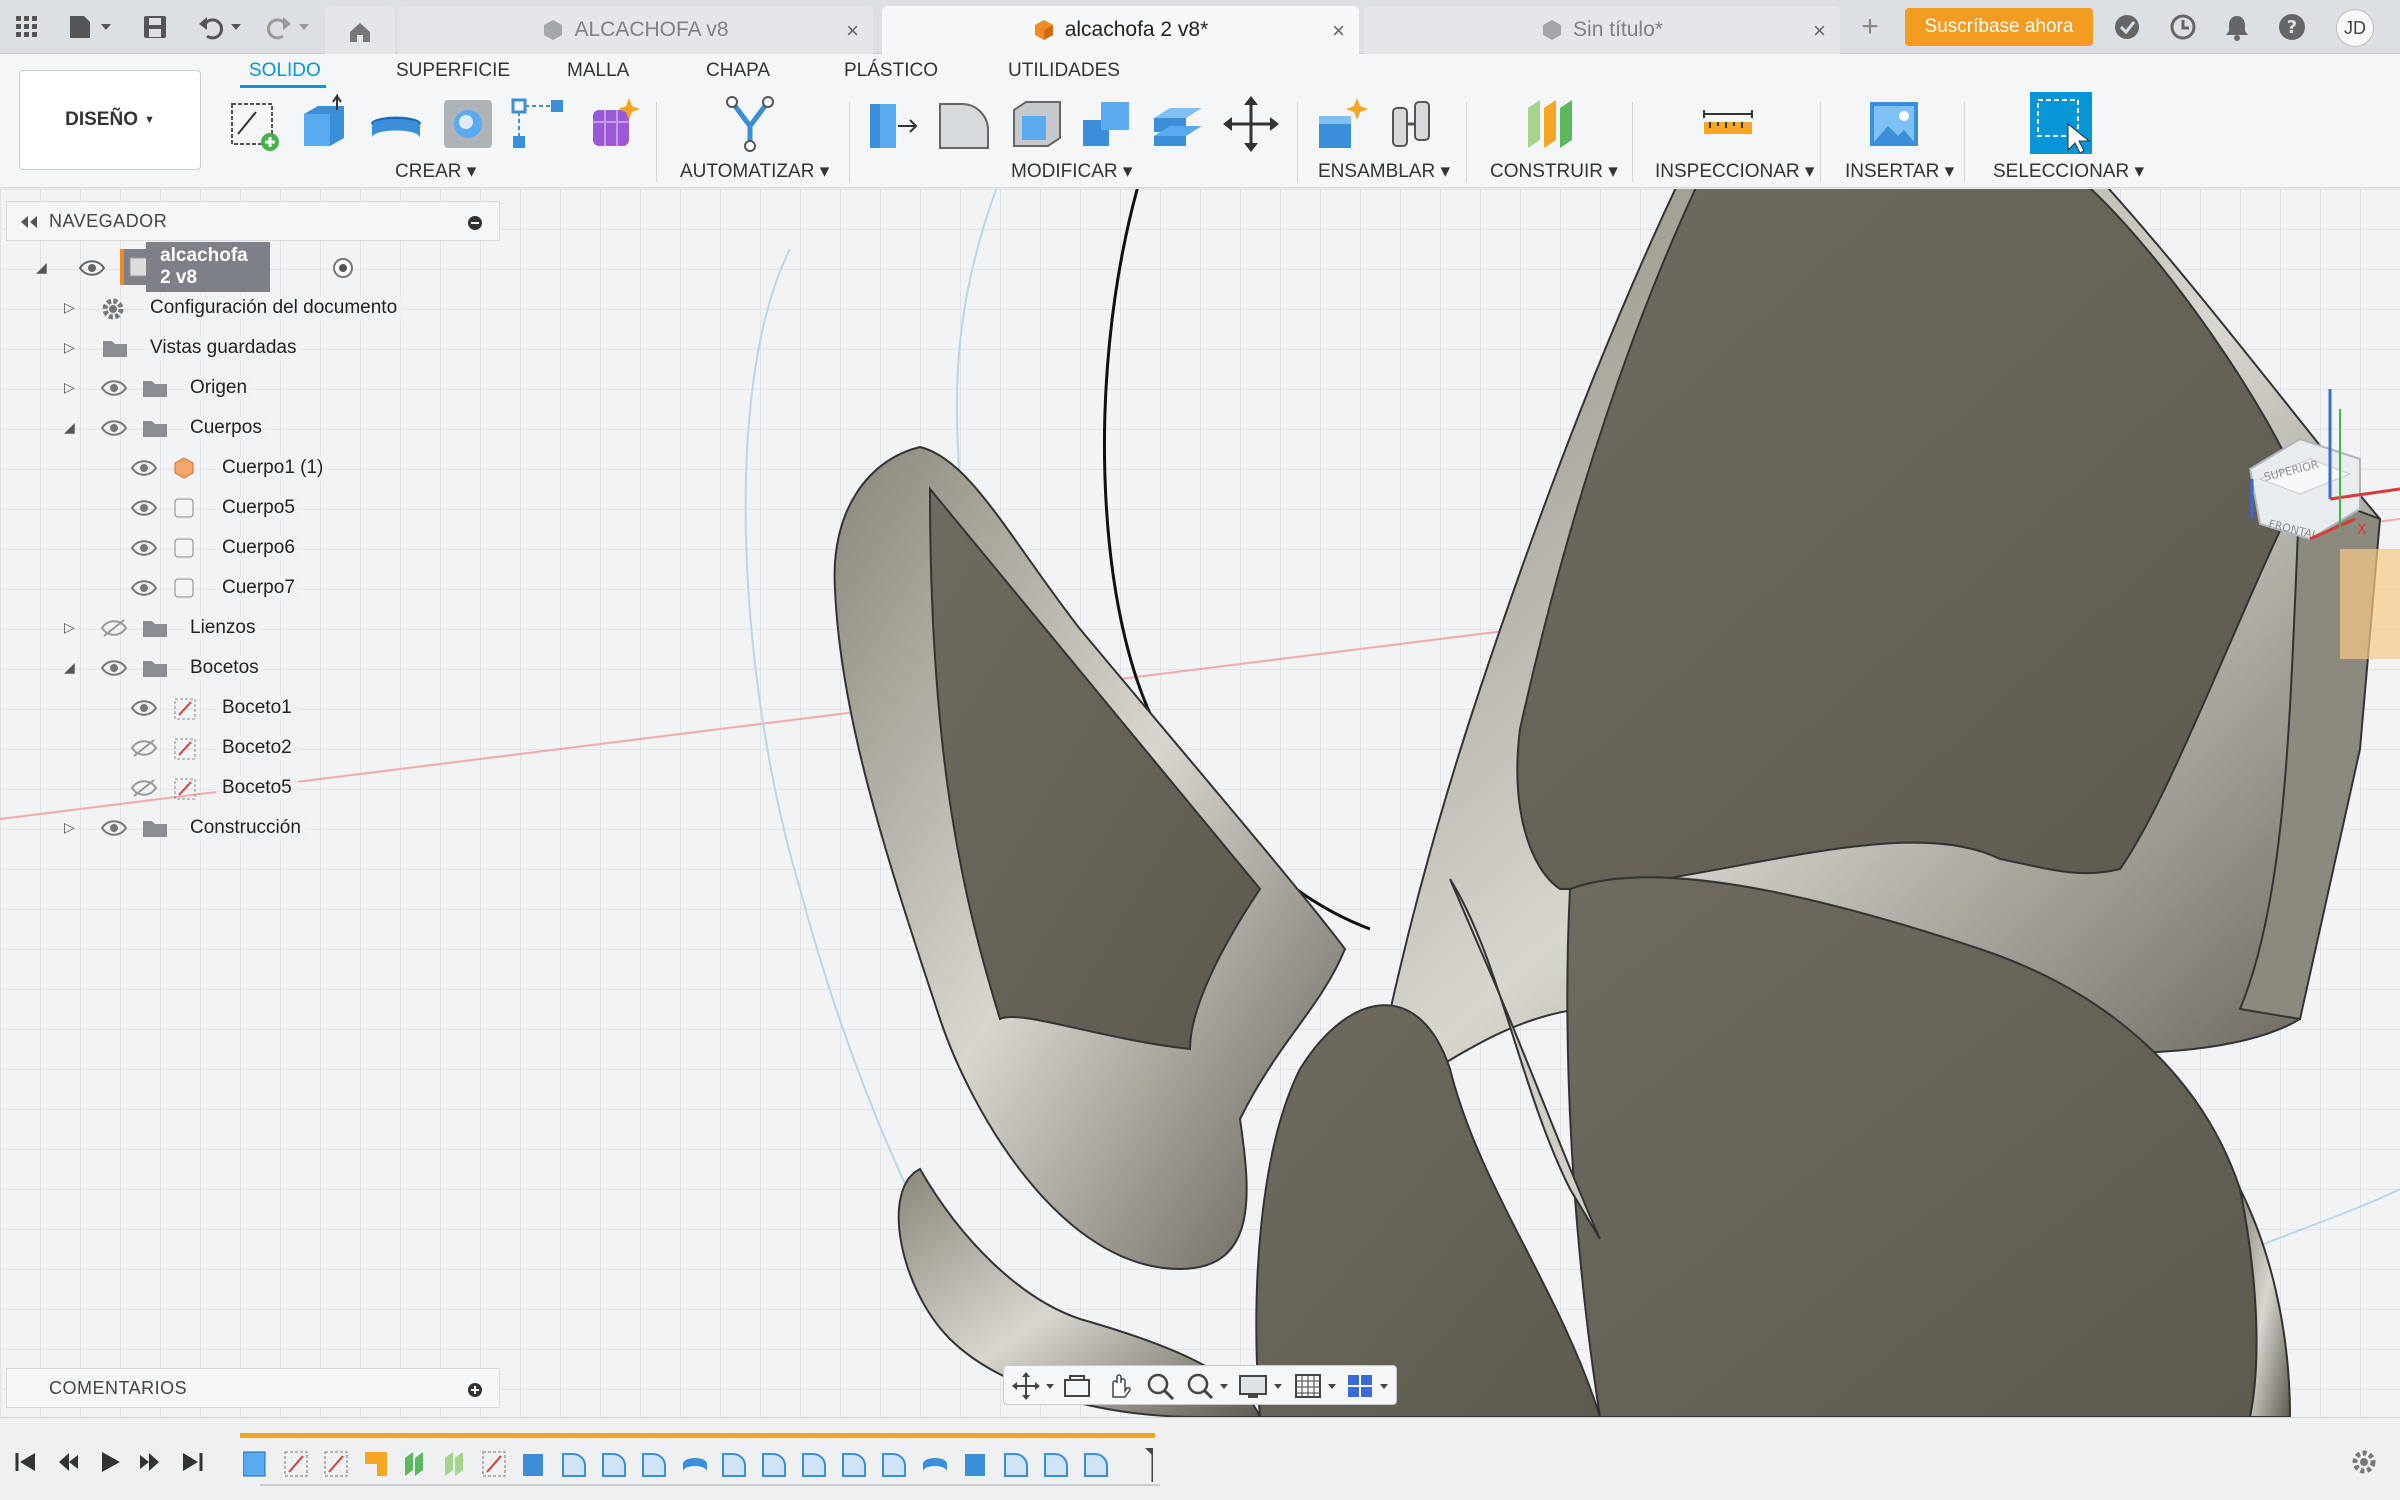  What do you see at coordinates (2061, 123) in the screenshot?
I see `select-icon` at bounding box center [2061, 123].